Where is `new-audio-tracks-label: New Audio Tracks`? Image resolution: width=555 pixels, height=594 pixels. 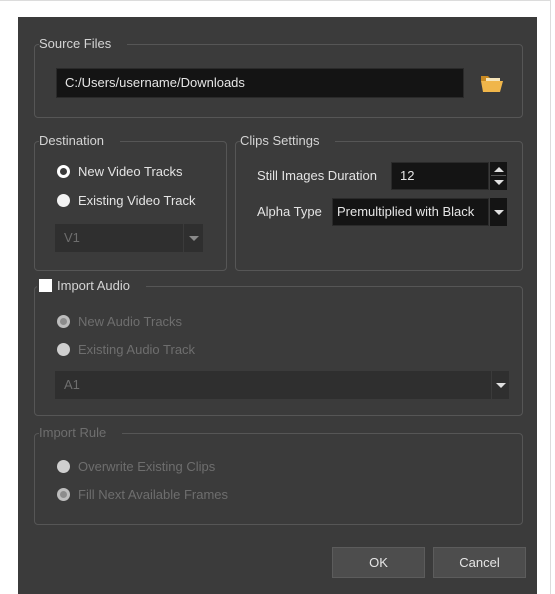
new-audio-tracks-label: New Audio Tracks is located at coordinates (130, 321).